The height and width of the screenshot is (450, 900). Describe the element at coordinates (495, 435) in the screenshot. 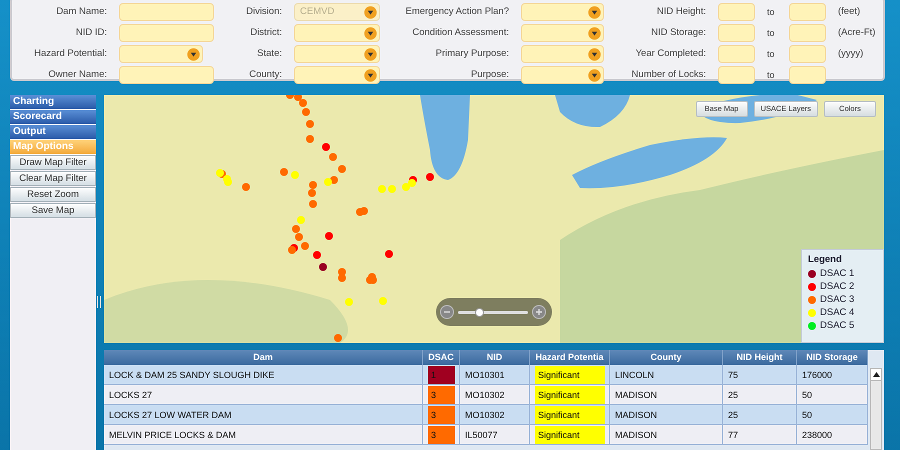

I see `table-cell: IL50077` at that location.